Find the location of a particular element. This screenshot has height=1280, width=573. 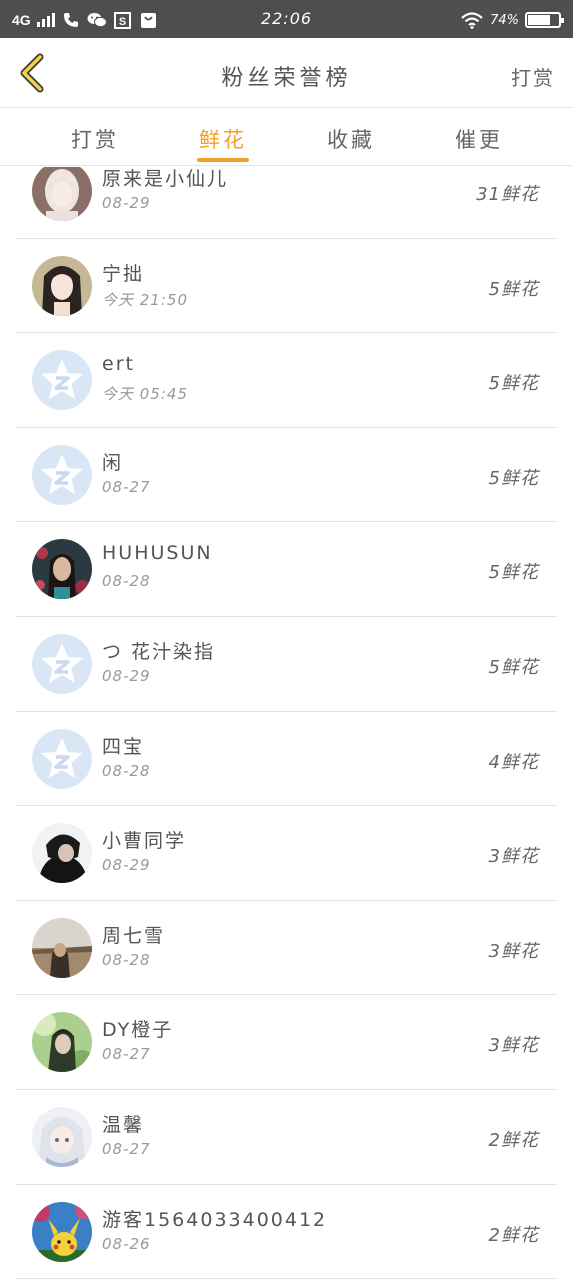

tab-reward: 打赏 is located at coordinates (95, 136).